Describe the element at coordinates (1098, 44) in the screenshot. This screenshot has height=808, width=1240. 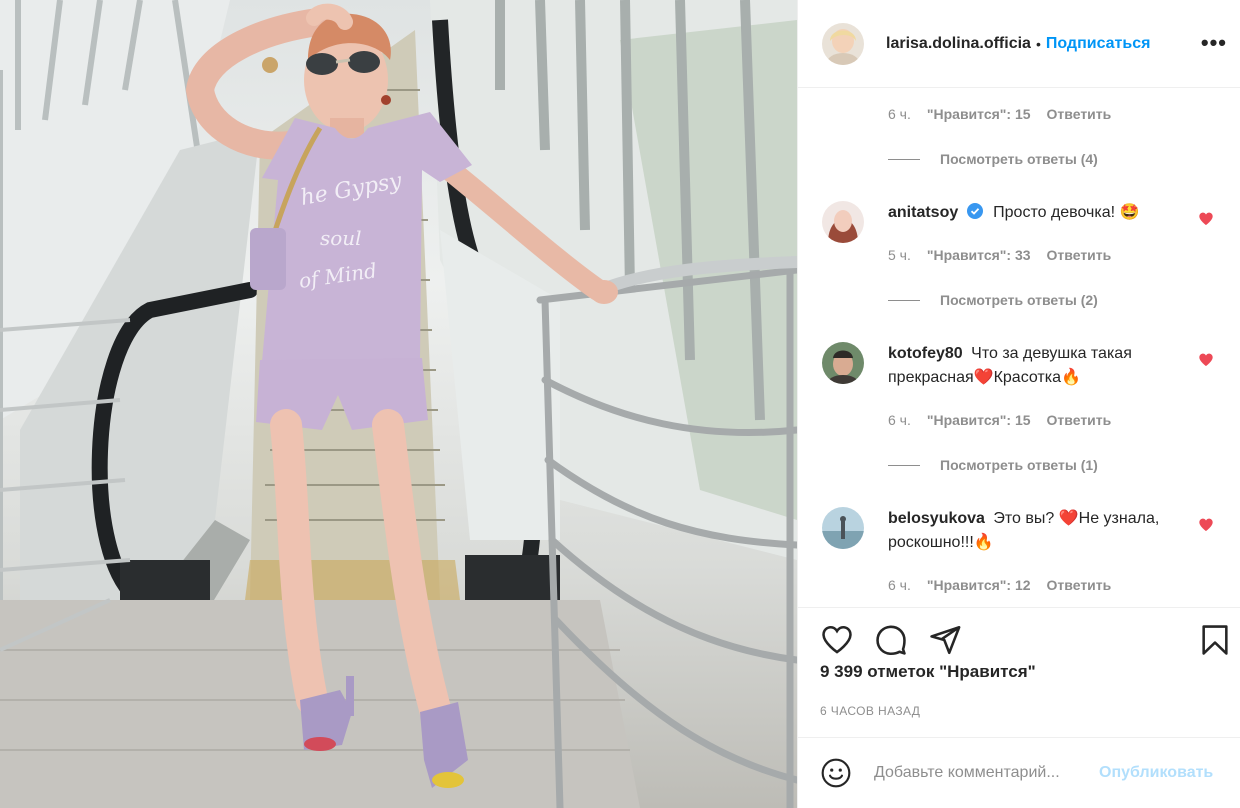
I see `follow-button: Подписаться` at that location.